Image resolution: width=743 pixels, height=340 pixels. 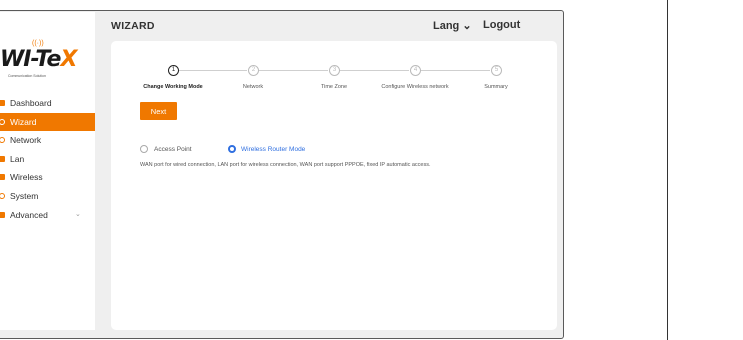 What do you see at coordinates (23, 121) in the screenshot?
I see `sidebar-item-label: Wizard` at bounding box center [23, 121].